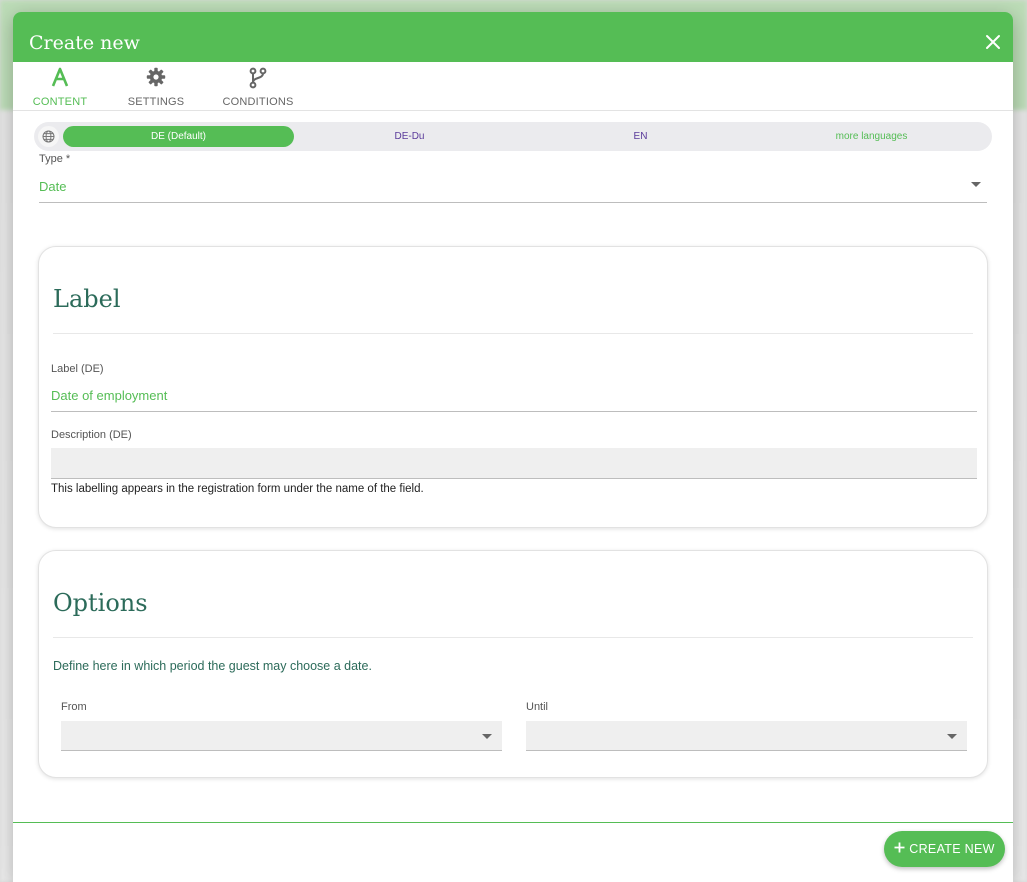 This screenshot has height=882, width=1027. What do you see at coordinates (281, 736) in the screenshot?
I see `from-select` at bounding box center [281, 736].